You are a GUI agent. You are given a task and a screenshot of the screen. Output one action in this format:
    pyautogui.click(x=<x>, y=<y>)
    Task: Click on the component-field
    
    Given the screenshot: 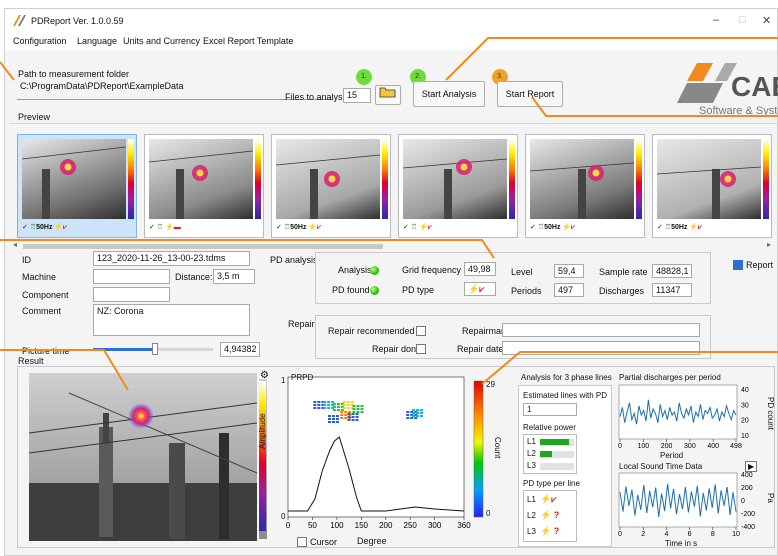 What is the action you would take?
    pyautogui.click(x=131, y=294)
    